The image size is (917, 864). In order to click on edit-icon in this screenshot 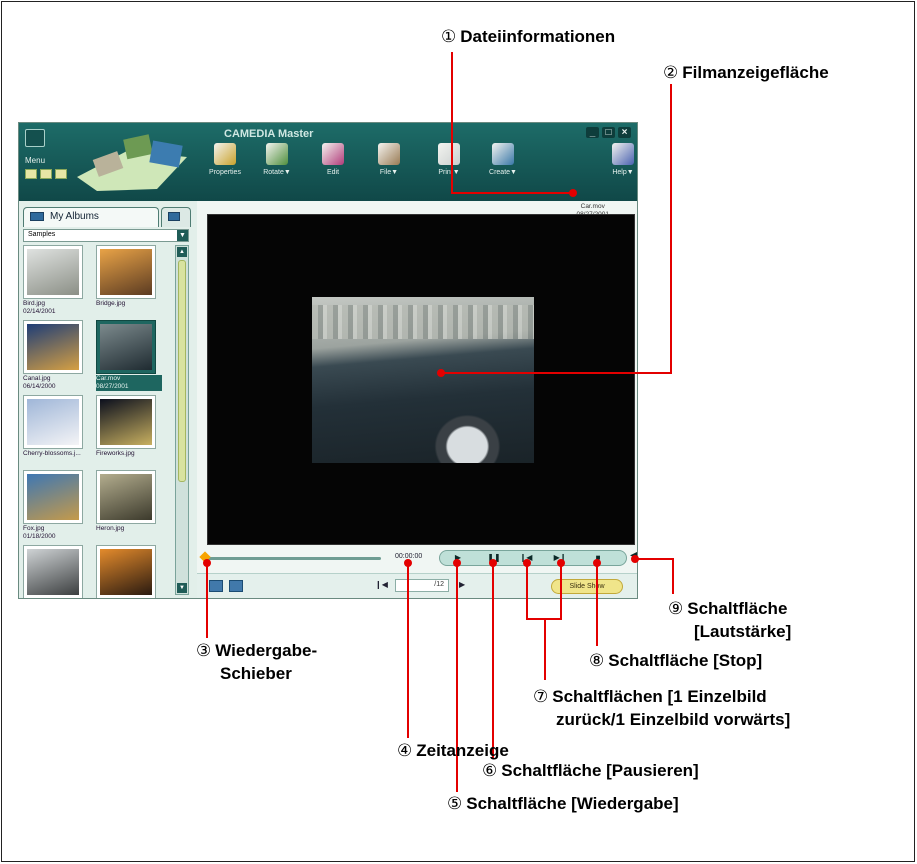, I will do `click(333, 154)`.